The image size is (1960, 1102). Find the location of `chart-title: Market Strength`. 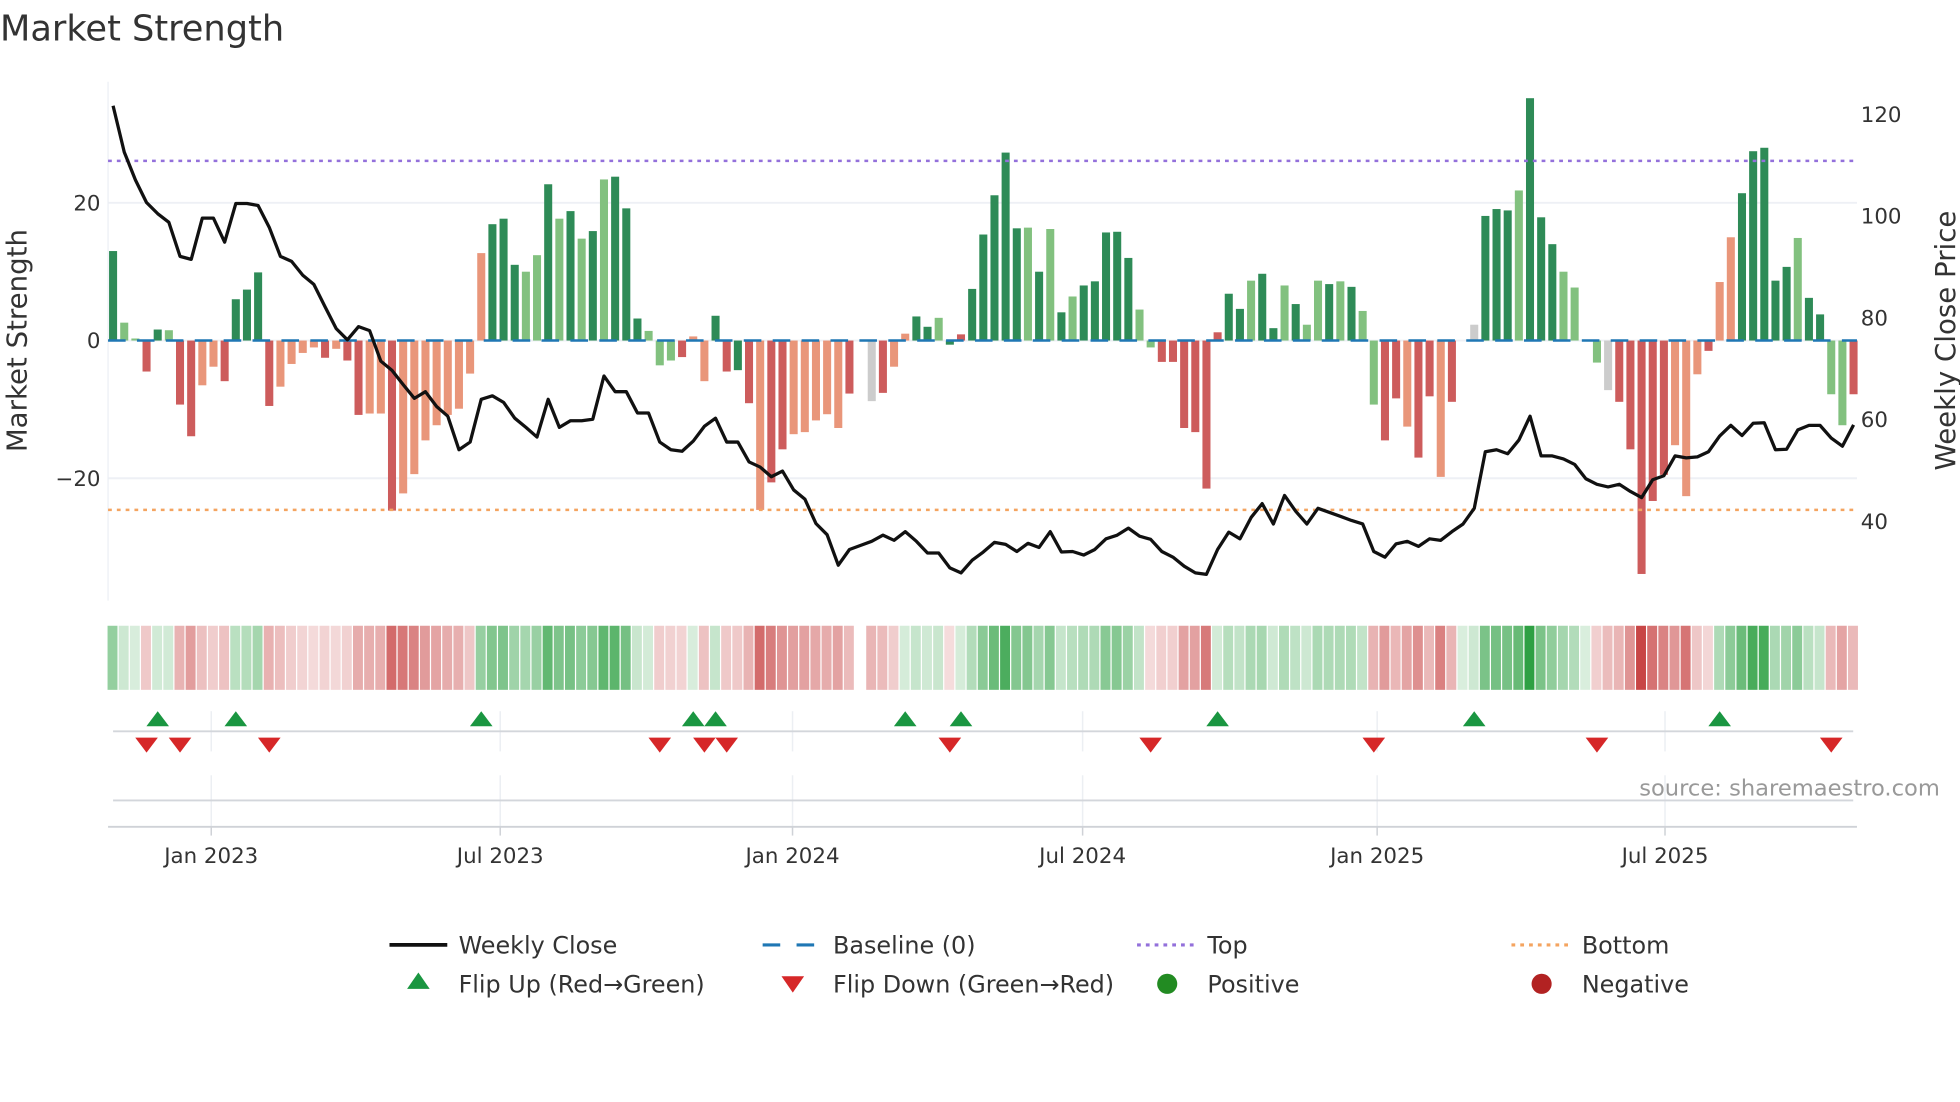

chart-title: Market Strength is located at coordinates (142, 28).